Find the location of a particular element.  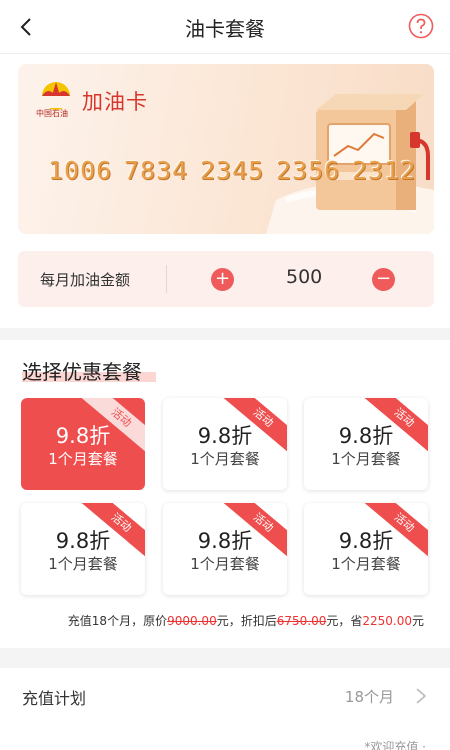

summary-mid2: 元，省 is located at coordinates (344, 621).